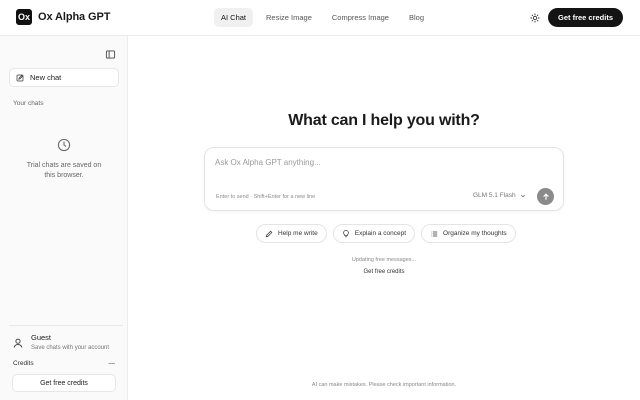 This screenshot has height=400, width=640. I want to click on suggestion-explain-concept: Explain a concept, so click(374, 233).